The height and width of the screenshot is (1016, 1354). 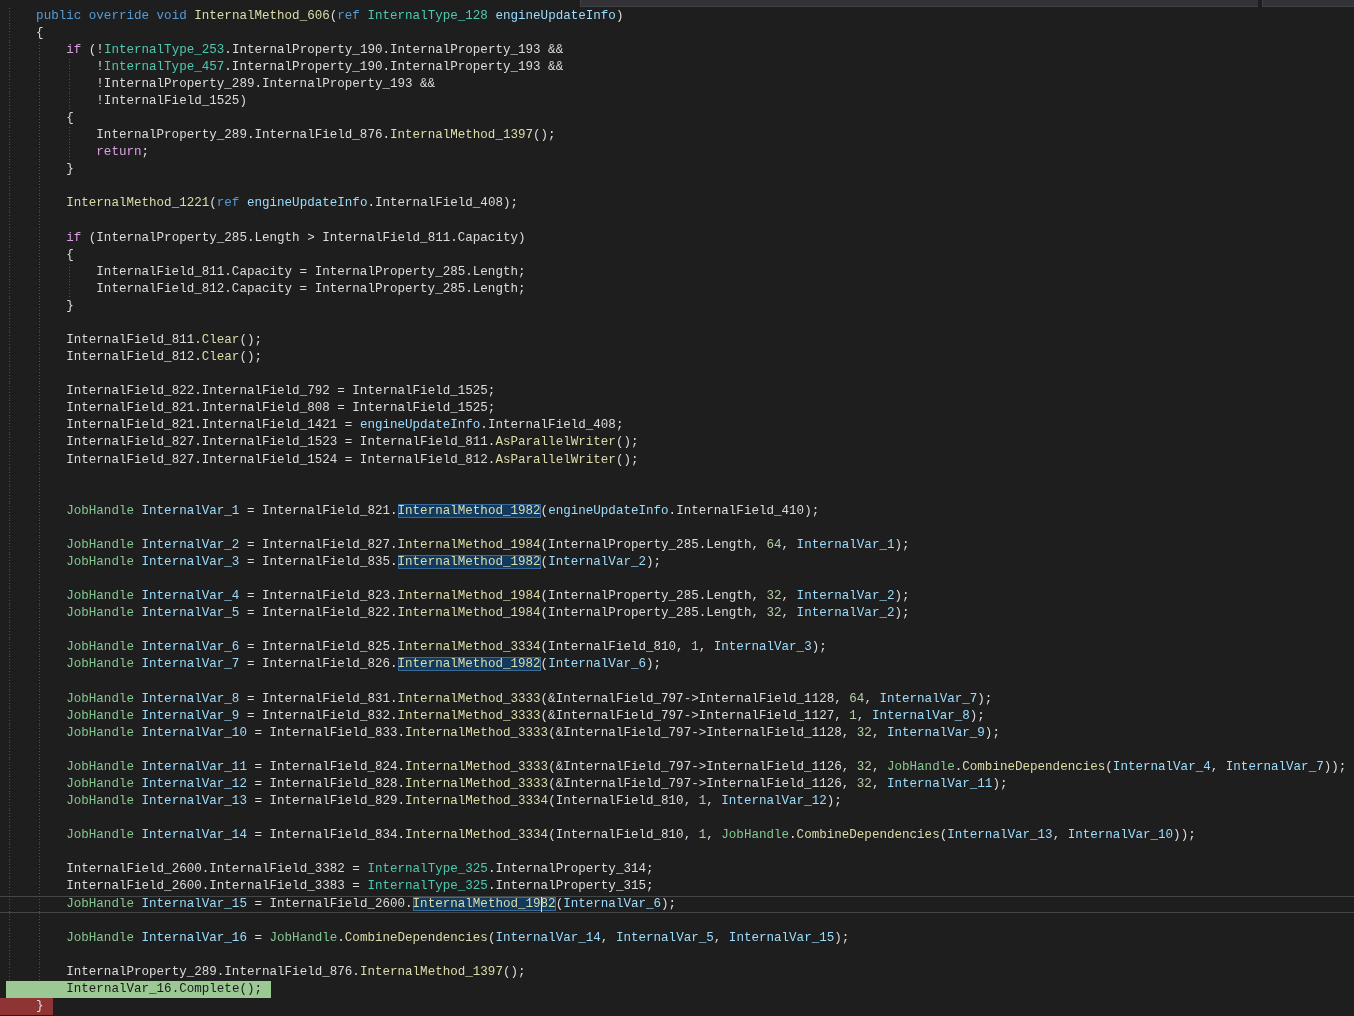 I want to click on code-line: public override void InternalMethod_606(ref InternalType_128 engineUpdateInfo), so click(x=330, y=16).